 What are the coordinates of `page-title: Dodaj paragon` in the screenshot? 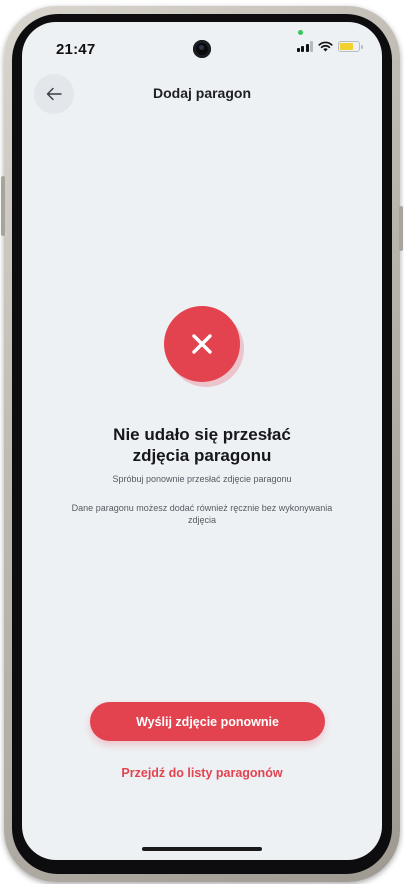 It's located at (201, 93).